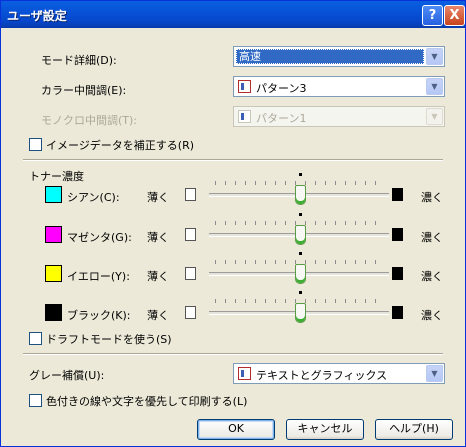  Describe the element at coordinates (109, 339) in the screenshot. I see `draft-mode-label: ドラフトモードを使う(S)` at that location.